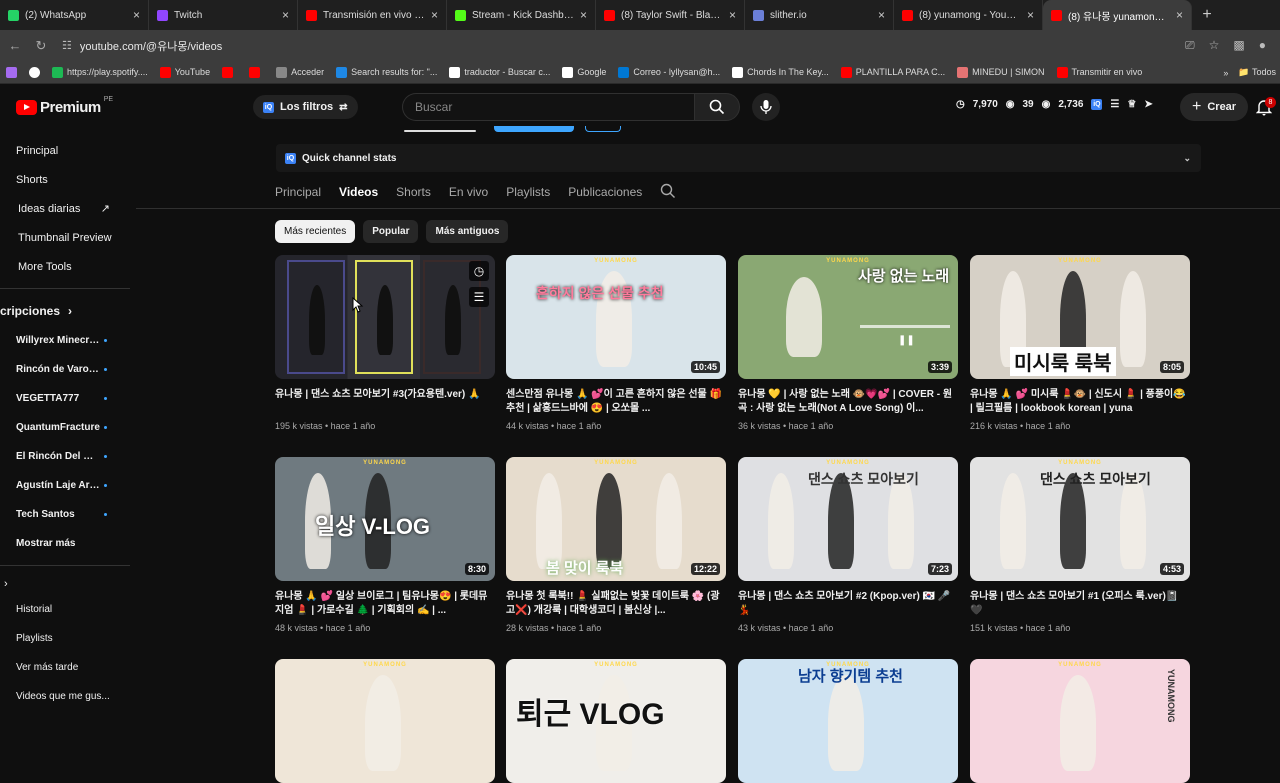  Describe the element at coordinates (65, 514) in the screenshot. I see `subscription-item: Tech Santos` at that location.